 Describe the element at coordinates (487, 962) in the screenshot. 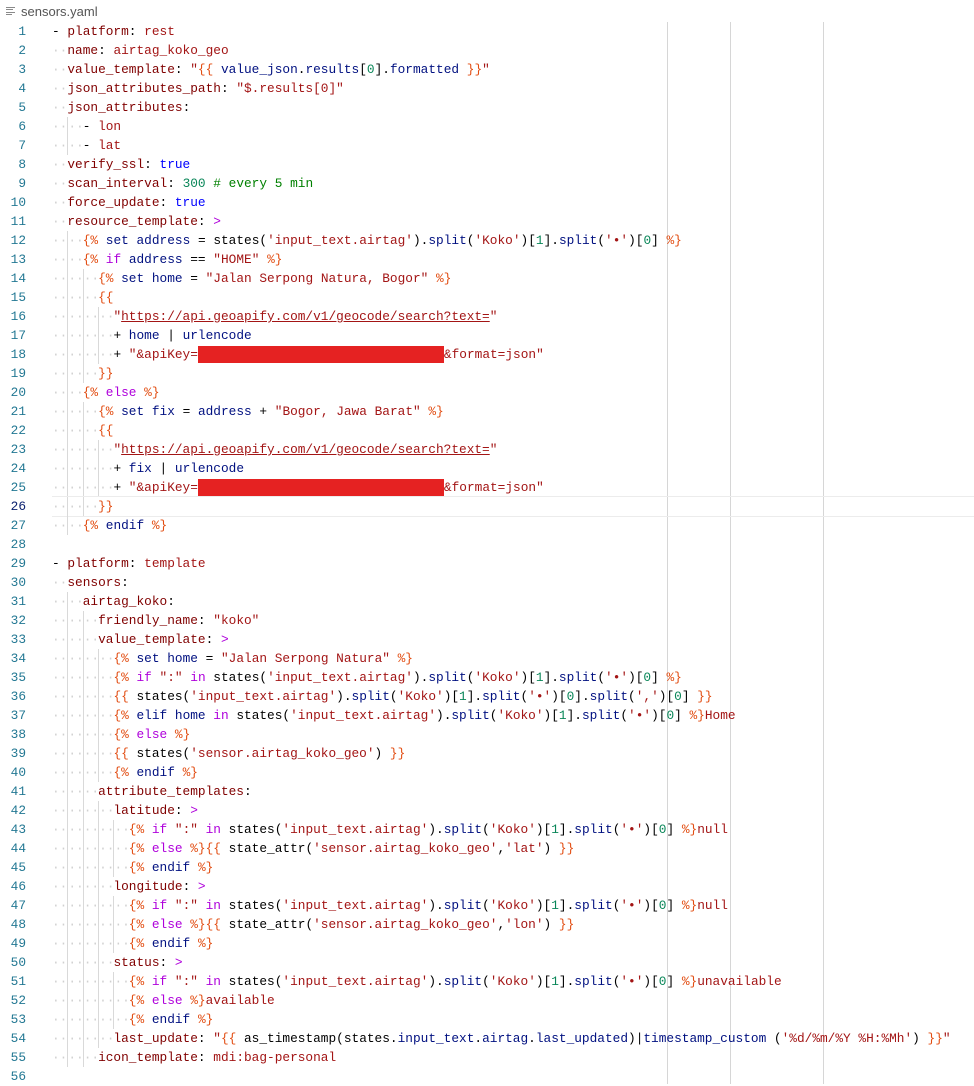

I see `code-line: 50 ········status: >` at that location.